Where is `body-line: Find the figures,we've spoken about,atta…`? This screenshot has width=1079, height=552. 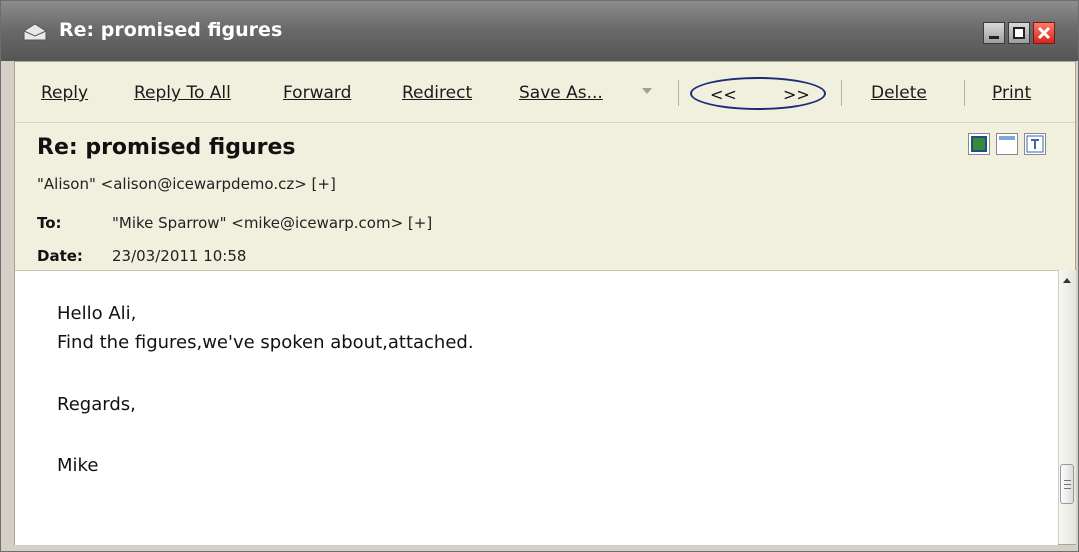 body-line: Find the figures,we've spoken about,atta… is located at coordinates (265, 342).